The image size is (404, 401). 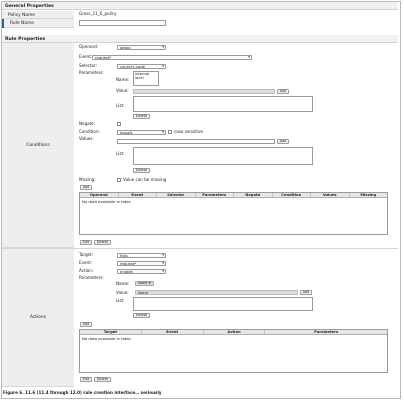 What do you see at coordinates (89, 131) in the screenshot?
I see `condition-label: Condition:` at bounding box center [89, 131].